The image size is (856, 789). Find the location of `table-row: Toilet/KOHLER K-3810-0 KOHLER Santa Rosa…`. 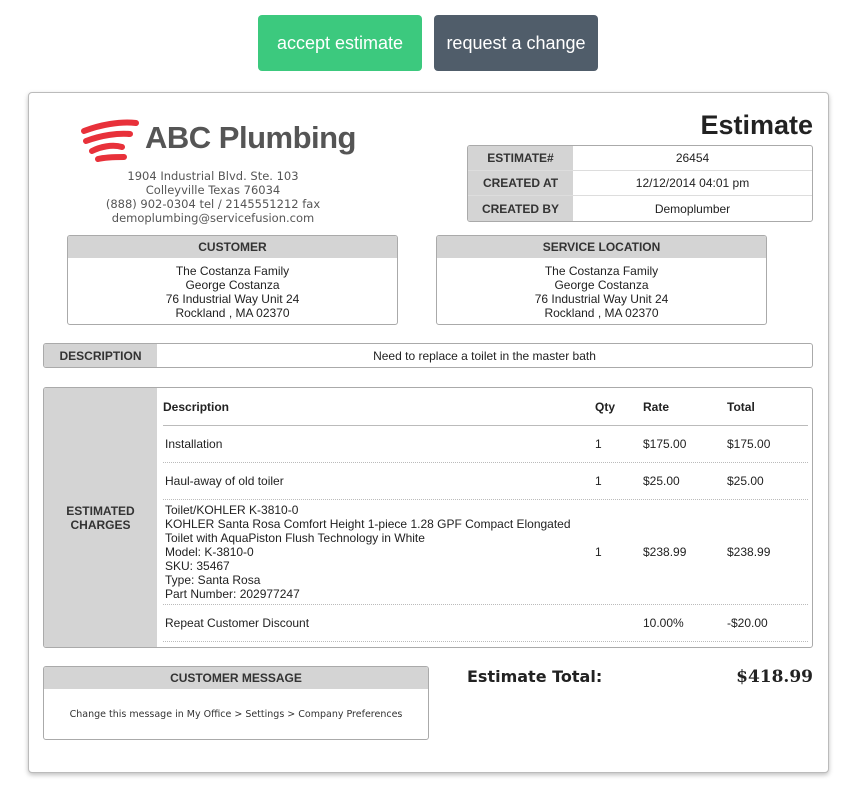

table-row: Toilet/KOHLER K-3810-0 KOHLER Santa Rosa… is located at coordinates (485, 552).